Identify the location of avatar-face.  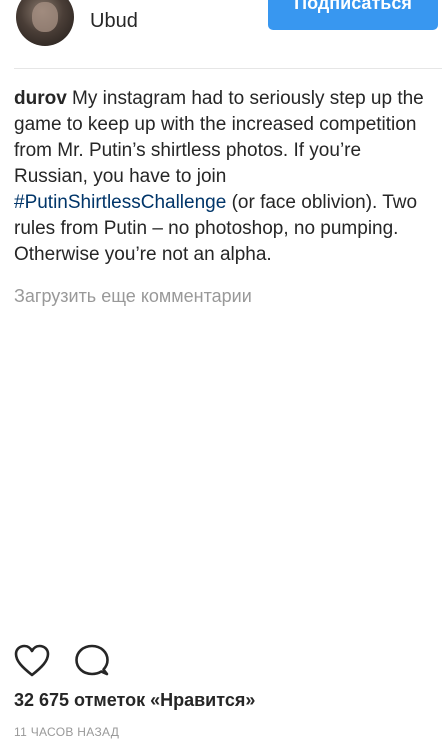
(45, 17).